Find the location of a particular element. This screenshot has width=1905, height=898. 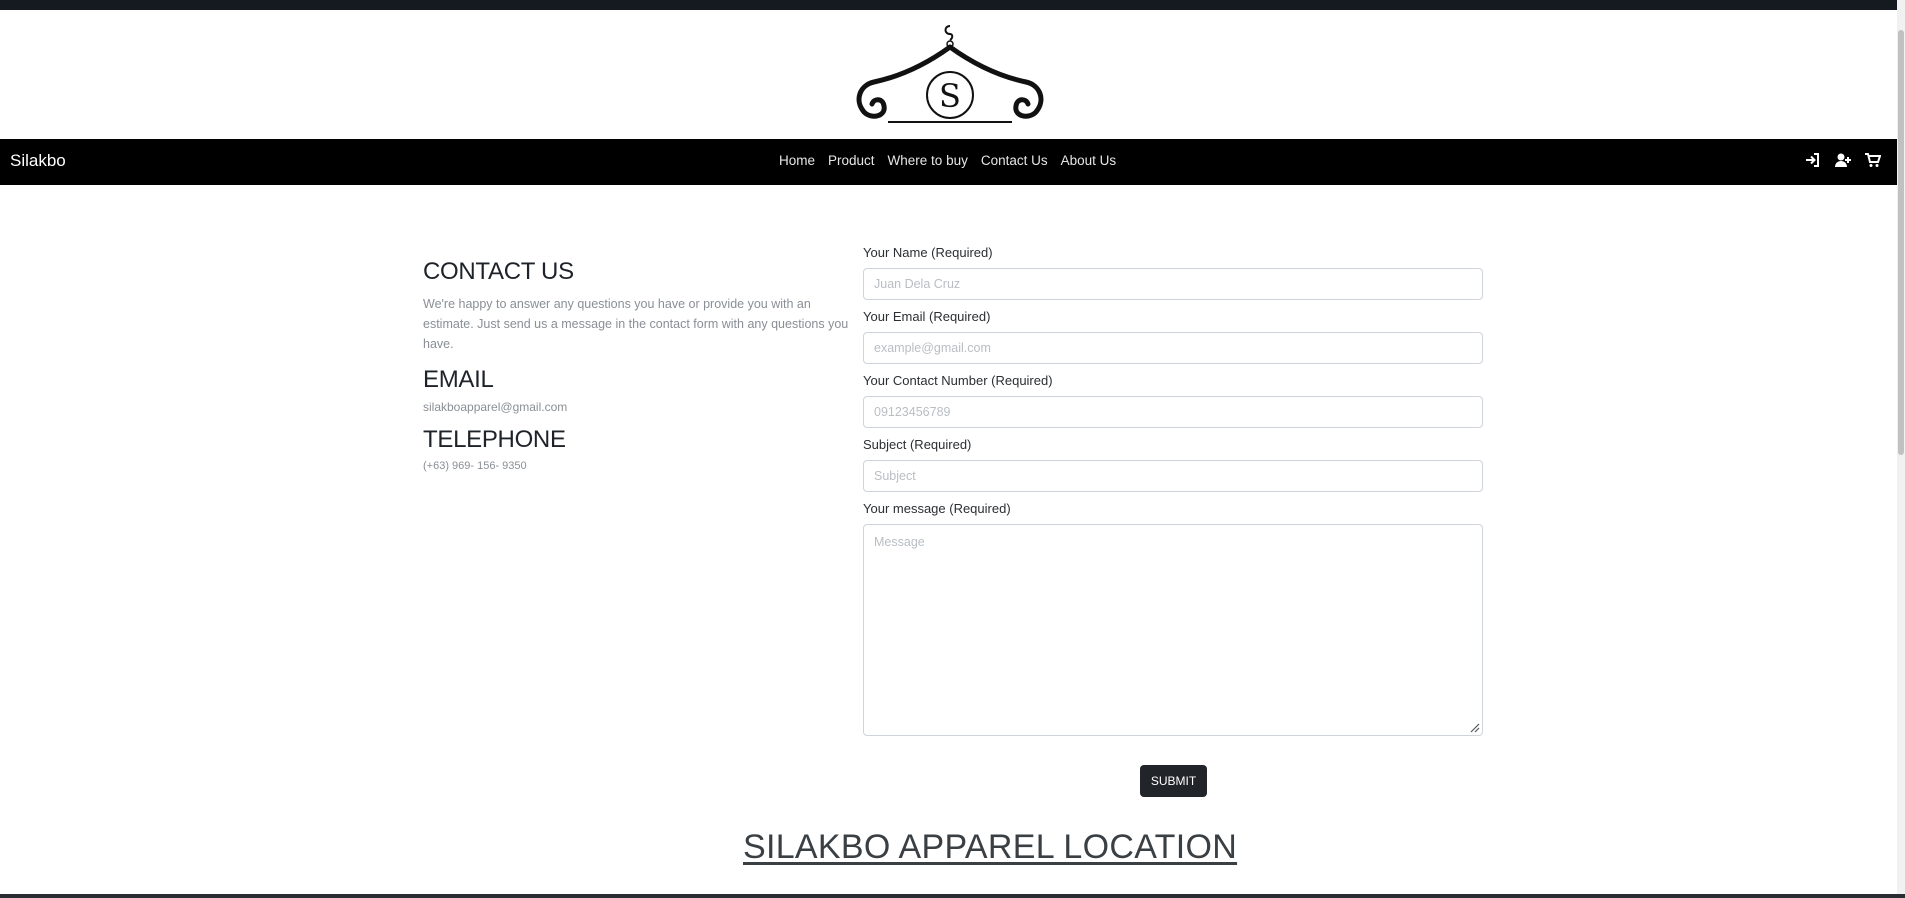

name-field: Juan Dela Cruz is located at coordinates (1173, 284).